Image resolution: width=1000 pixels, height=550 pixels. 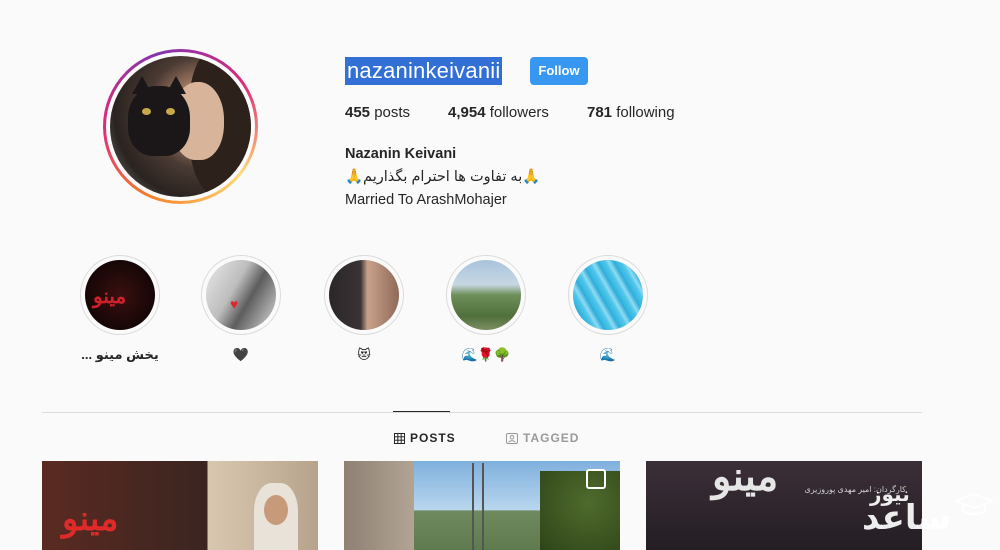 I want to click on profile-full-name: Nazanin Keivani, so click(x=401, y=154).